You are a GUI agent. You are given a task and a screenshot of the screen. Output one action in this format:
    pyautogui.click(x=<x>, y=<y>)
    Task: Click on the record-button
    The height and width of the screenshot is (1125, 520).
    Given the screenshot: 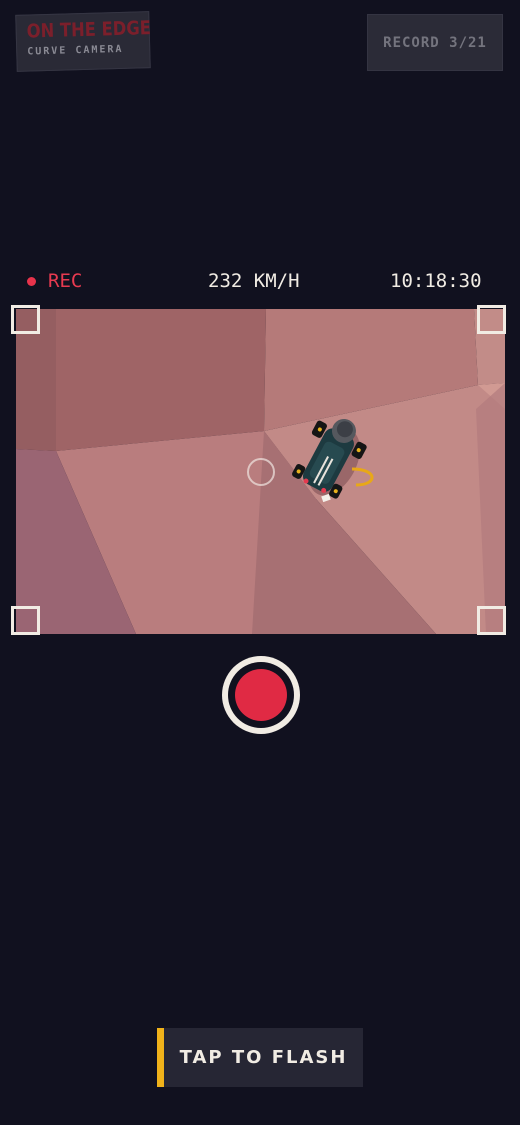 What is the action you would take?
    pyautogui.click(x=261, y=695)
    